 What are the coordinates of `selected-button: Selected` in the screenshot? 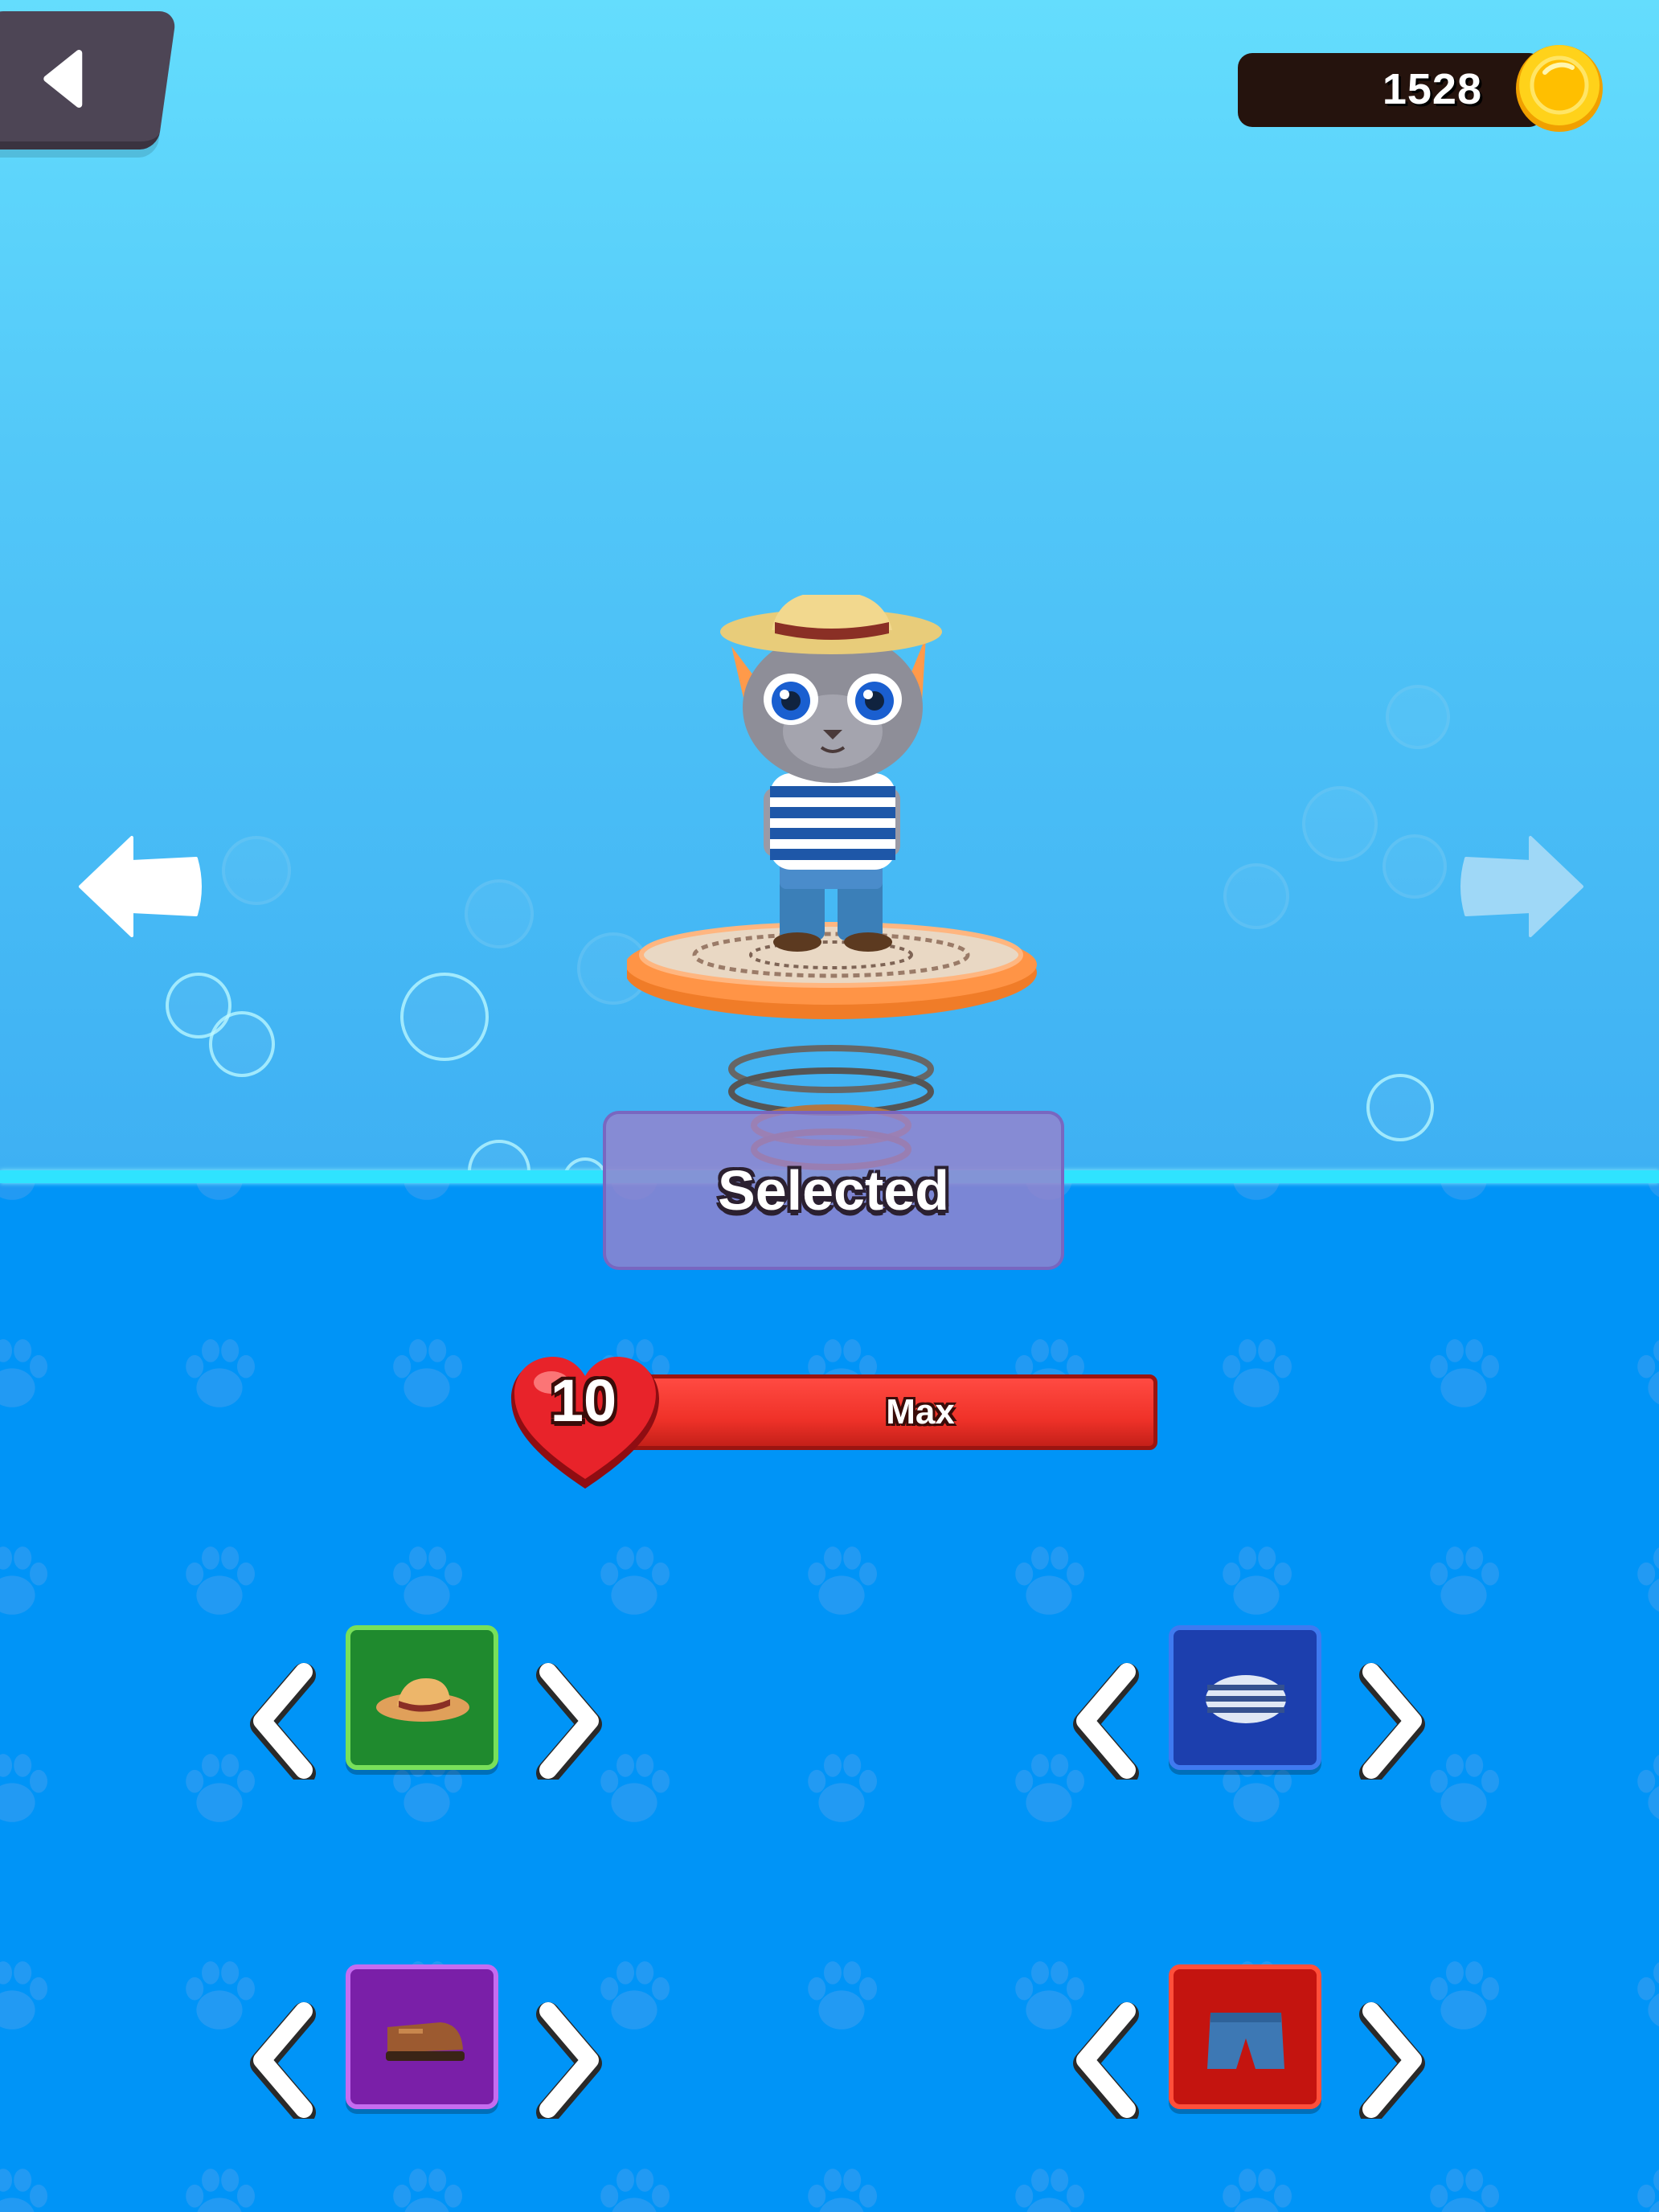 It's located at (833, 1190).